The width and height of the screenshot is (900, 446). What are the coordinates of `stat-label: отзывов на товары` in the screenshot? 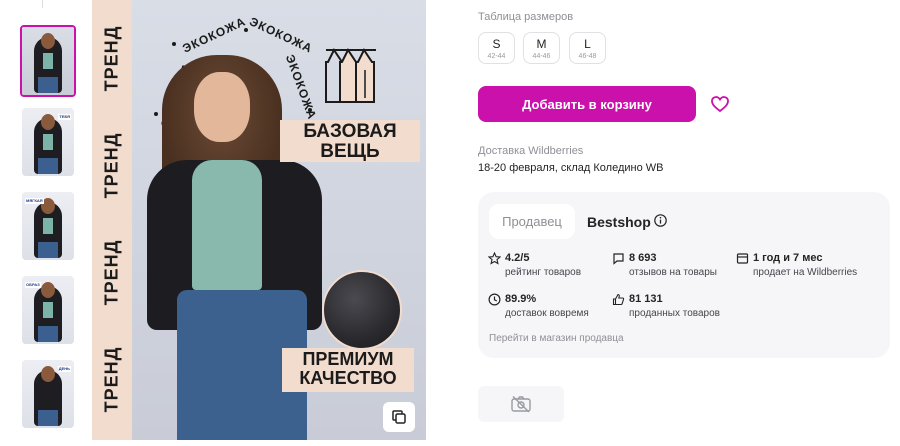 It's located at (673, 272).